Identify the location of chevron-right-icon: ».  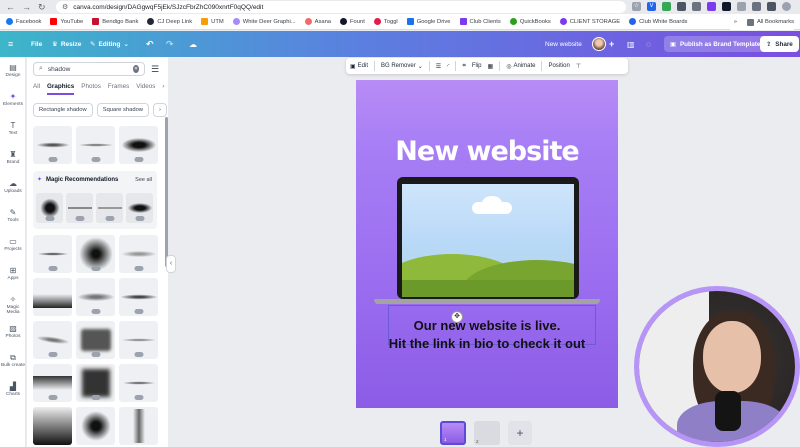
(735, 22).